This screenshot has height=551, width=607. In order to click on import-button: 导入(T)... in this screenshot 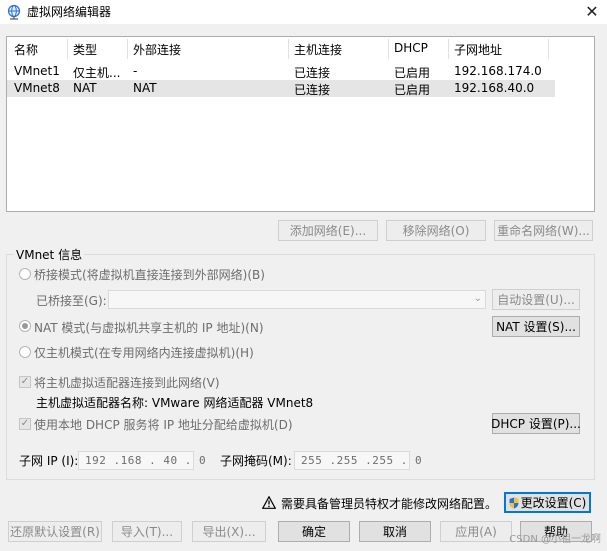, I will do `click(147, 531)`.